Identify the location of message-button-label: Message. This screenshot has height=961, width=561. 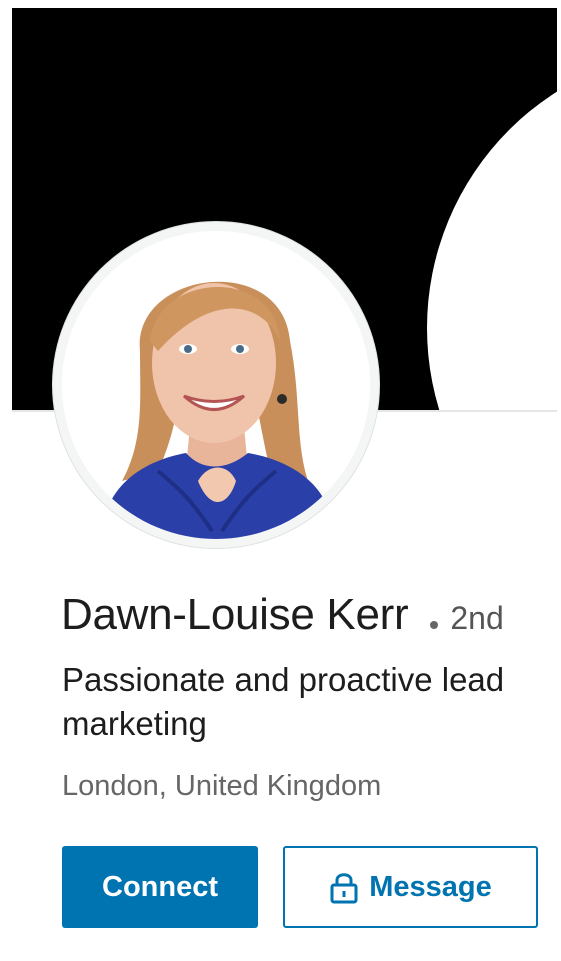
(430, 886).